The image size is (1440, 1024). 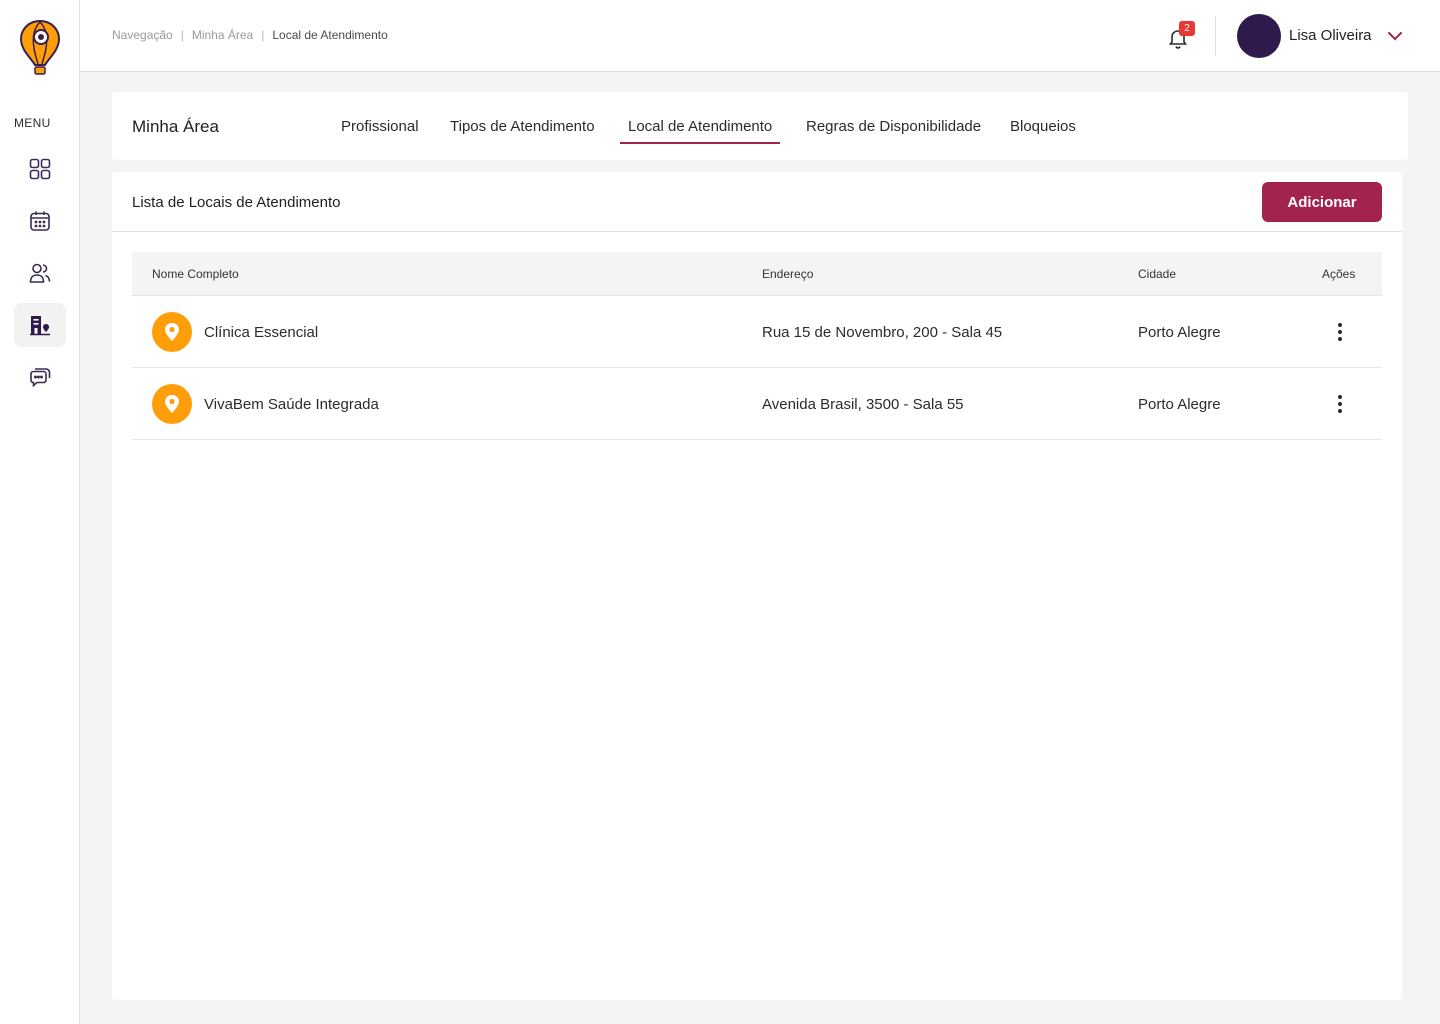 What do you see at coordinates (1339, 274) in the screenshot?
I see `column-header-actions: Ações` at bounding box center [1339, 274].